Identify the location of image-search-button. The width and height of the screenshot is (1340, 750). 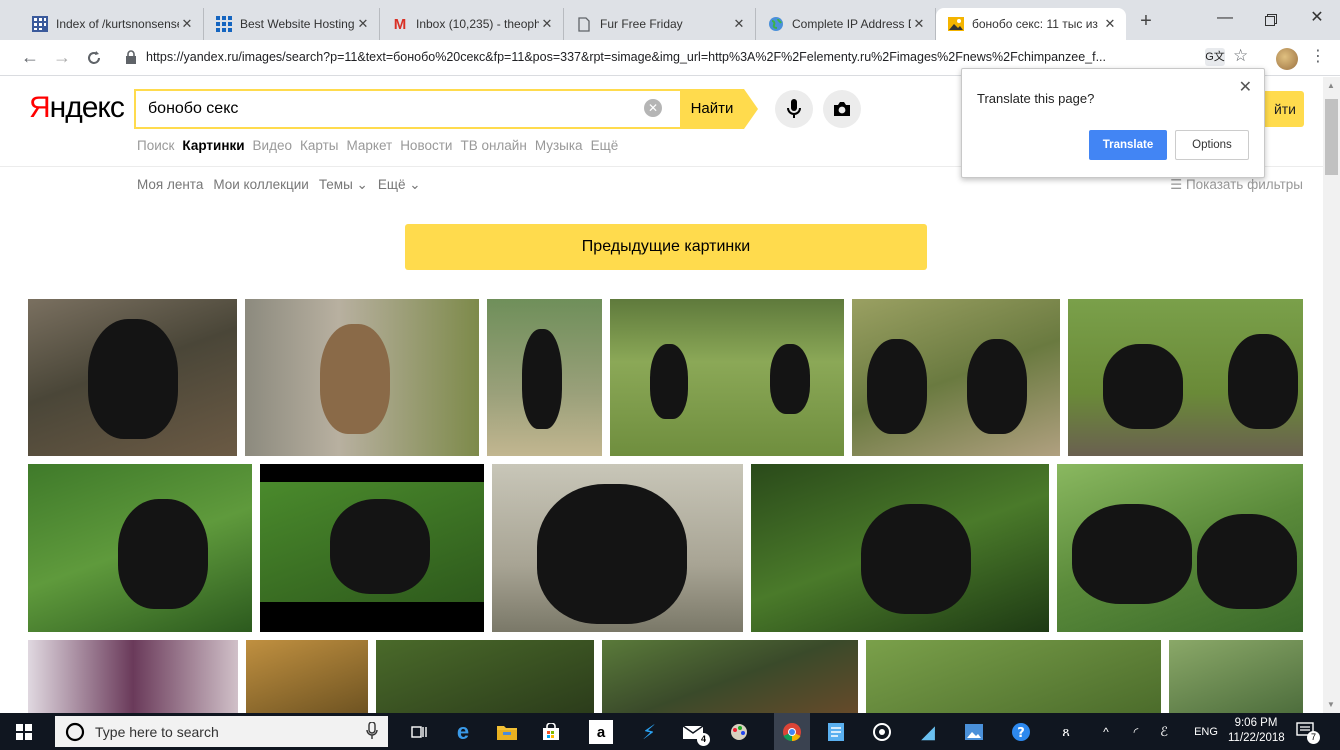
(842, 109).